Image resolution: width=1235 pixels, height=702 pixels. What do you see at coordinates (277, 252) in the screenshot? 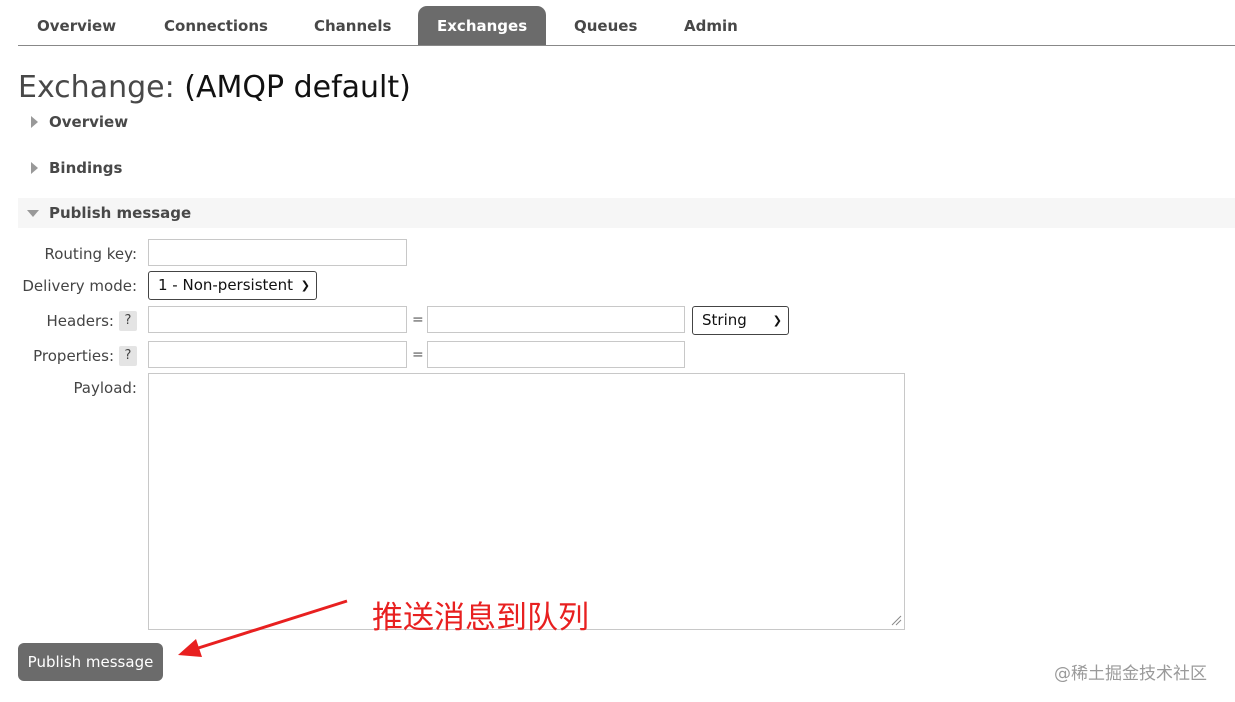
I see `routing-key-input` at bounding box center [277, 252].